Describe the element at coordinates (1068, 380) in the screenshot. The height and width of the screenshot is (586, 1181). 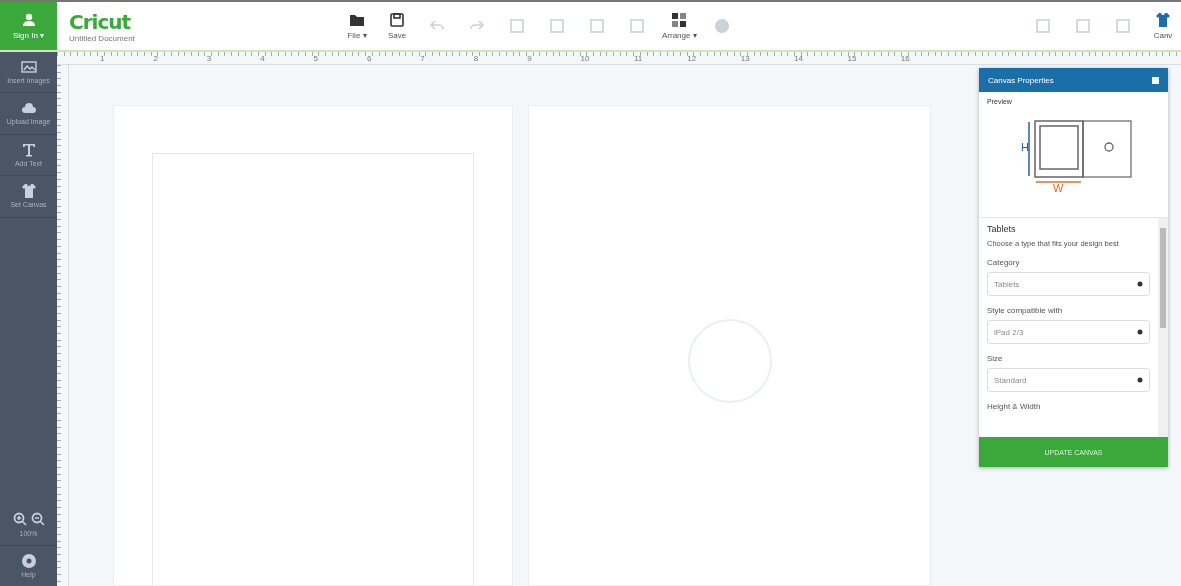
I see `dropdown: Standard` at that location.